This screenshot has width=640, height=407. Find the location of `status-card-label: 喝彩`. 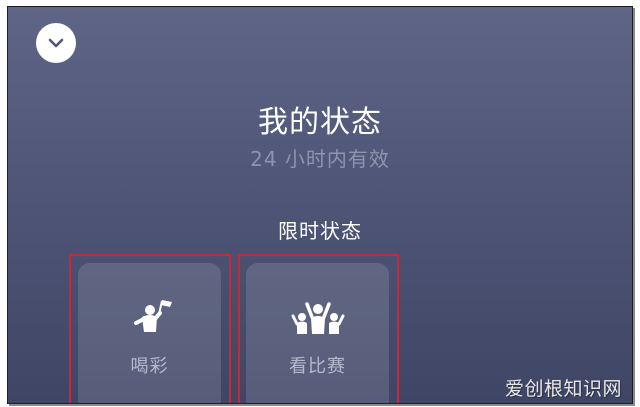

status-card-label: 喝彩 is located at coordinates (149, 366).